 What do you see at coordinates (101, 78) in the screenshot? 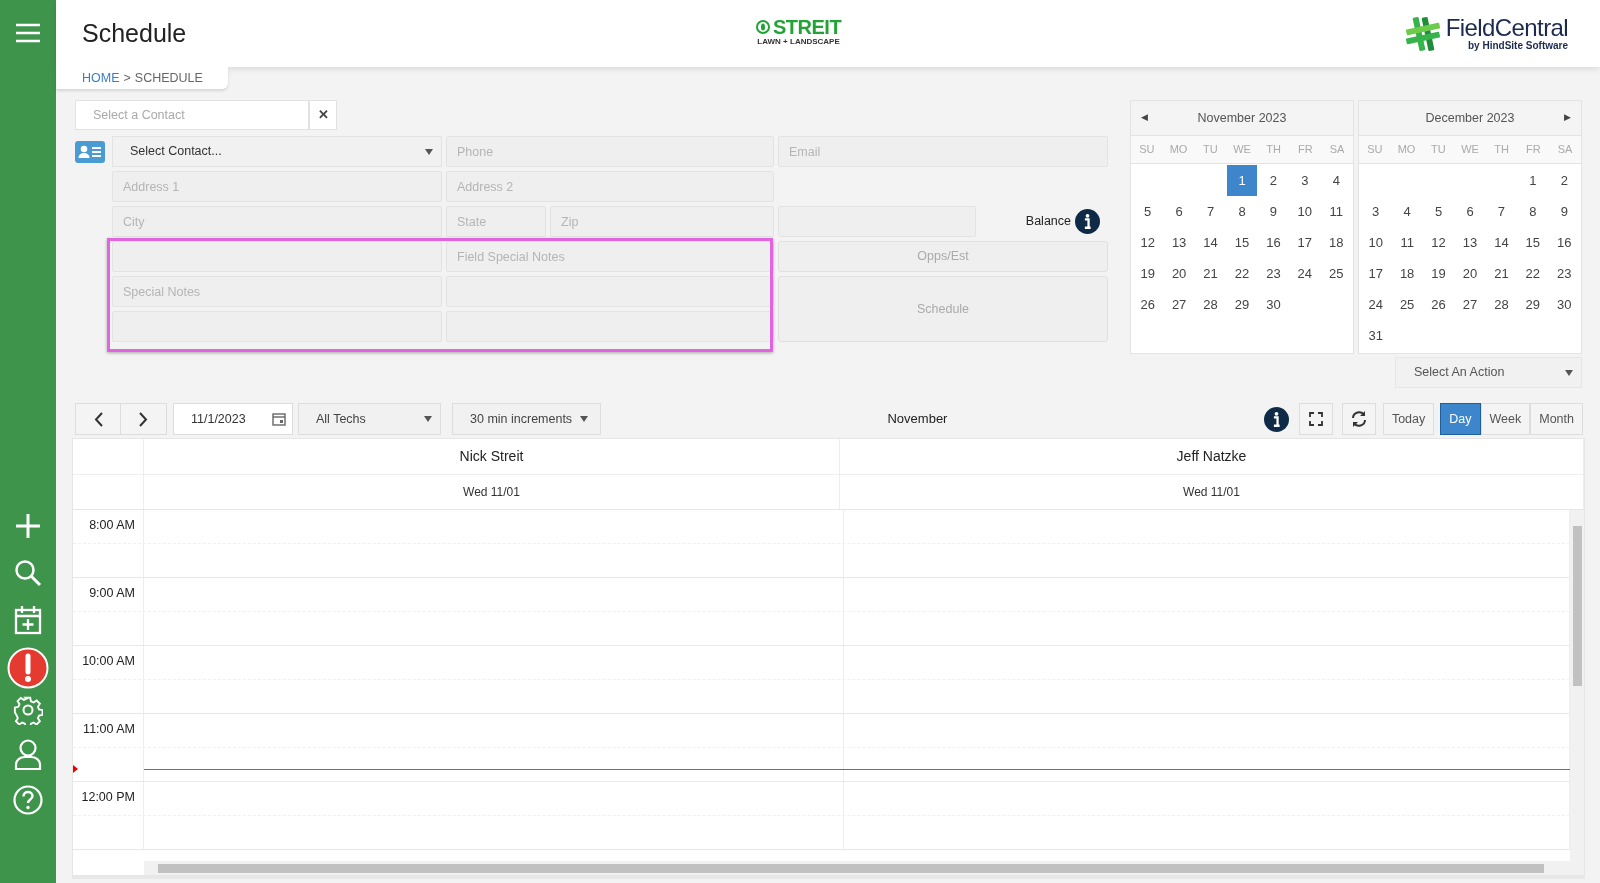
I see `breadcrumb-link: HOME` at bounding box center [101, 78].